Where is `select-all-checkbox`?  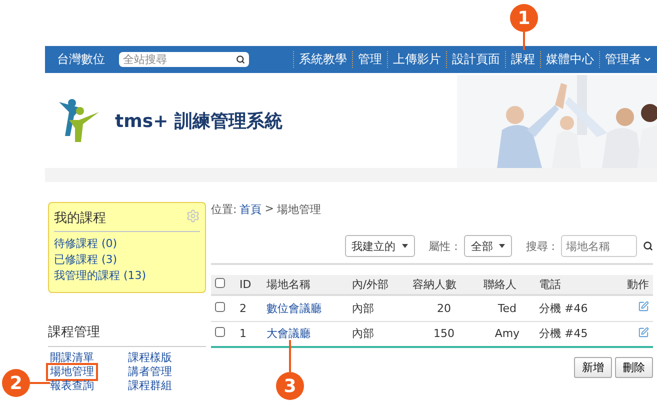
select-all-checkbox is located at coordinates (220, 283).